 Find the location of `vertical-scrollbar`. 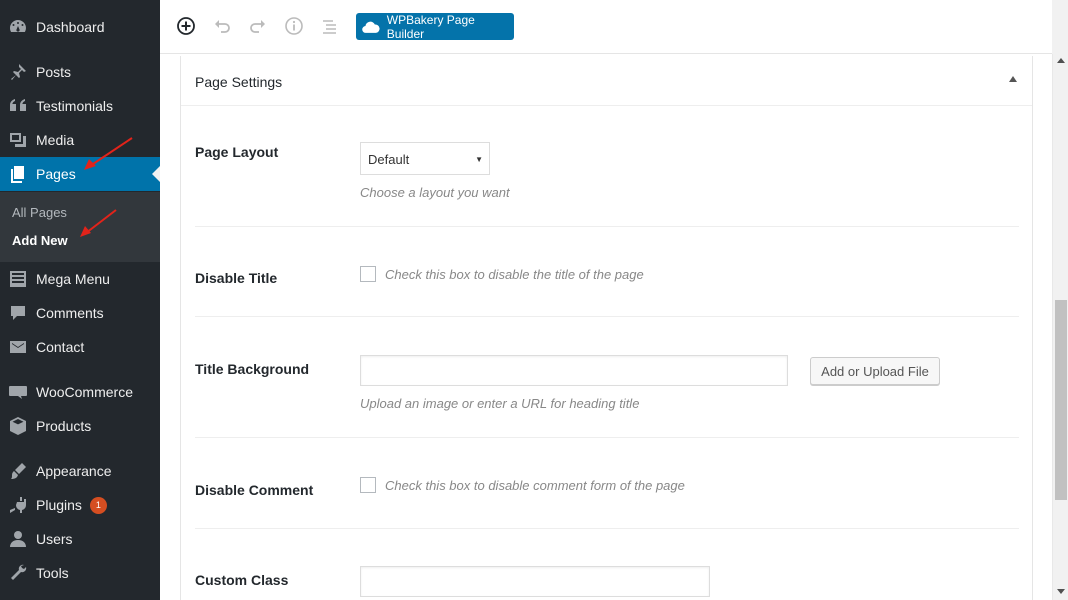

vertical-scrollbar is located at coordinates (1060, 327).